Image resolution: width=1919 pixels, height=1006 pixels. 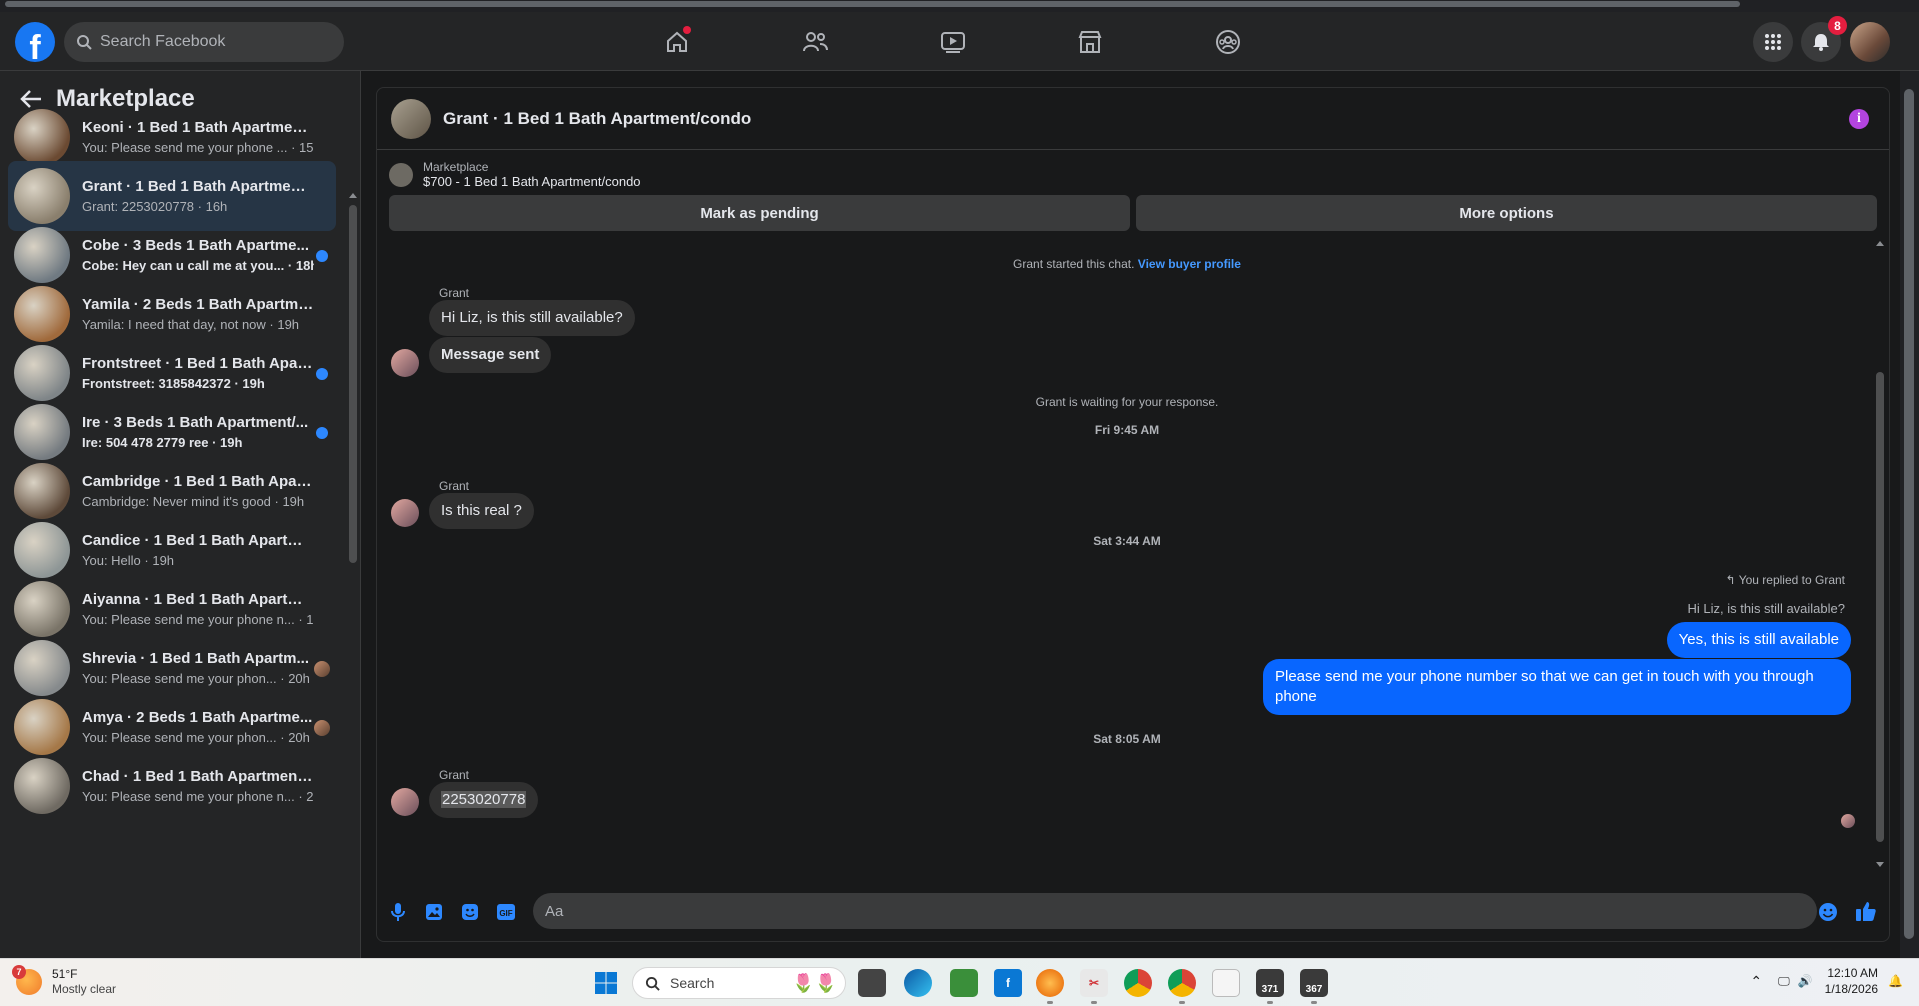 What do you see at coordinates (1506, 213) in the screenshot?
I see `more-options-button: More options` at bounding box center [1506, 213].